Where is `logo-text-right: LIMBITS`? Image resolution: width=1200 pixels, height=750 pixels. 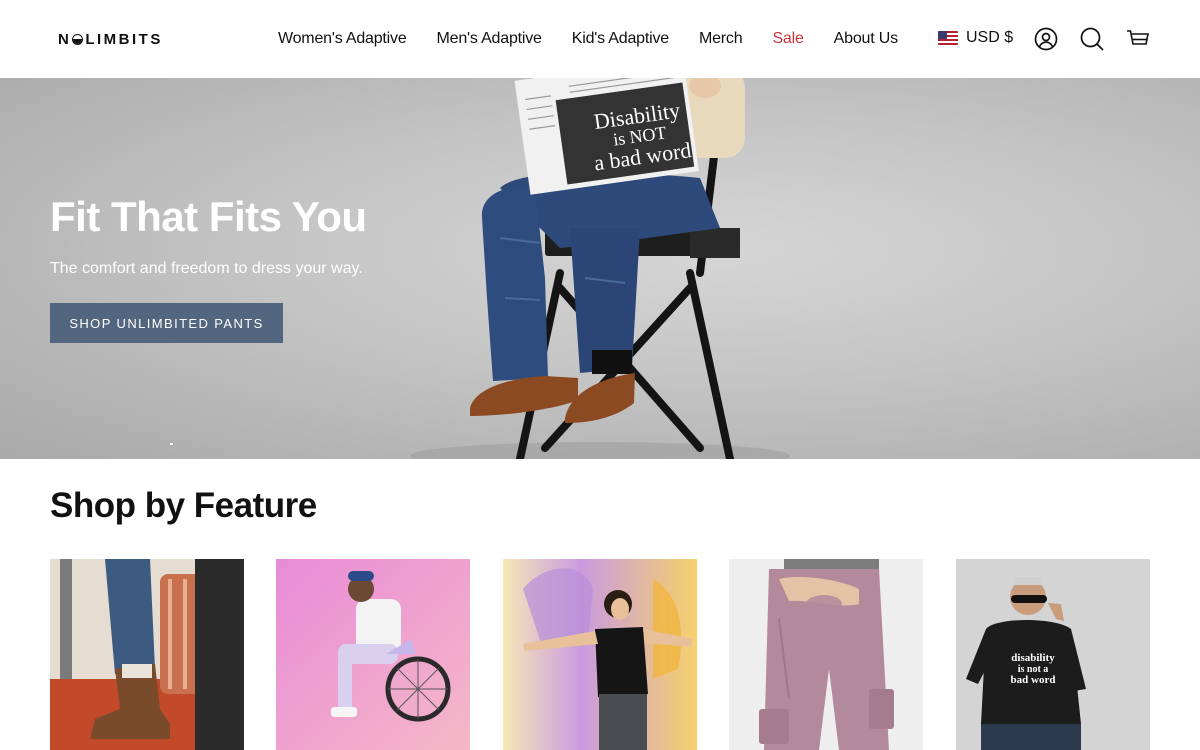 logo-text-right: LIMBITS is located at coordinates (124, 39).